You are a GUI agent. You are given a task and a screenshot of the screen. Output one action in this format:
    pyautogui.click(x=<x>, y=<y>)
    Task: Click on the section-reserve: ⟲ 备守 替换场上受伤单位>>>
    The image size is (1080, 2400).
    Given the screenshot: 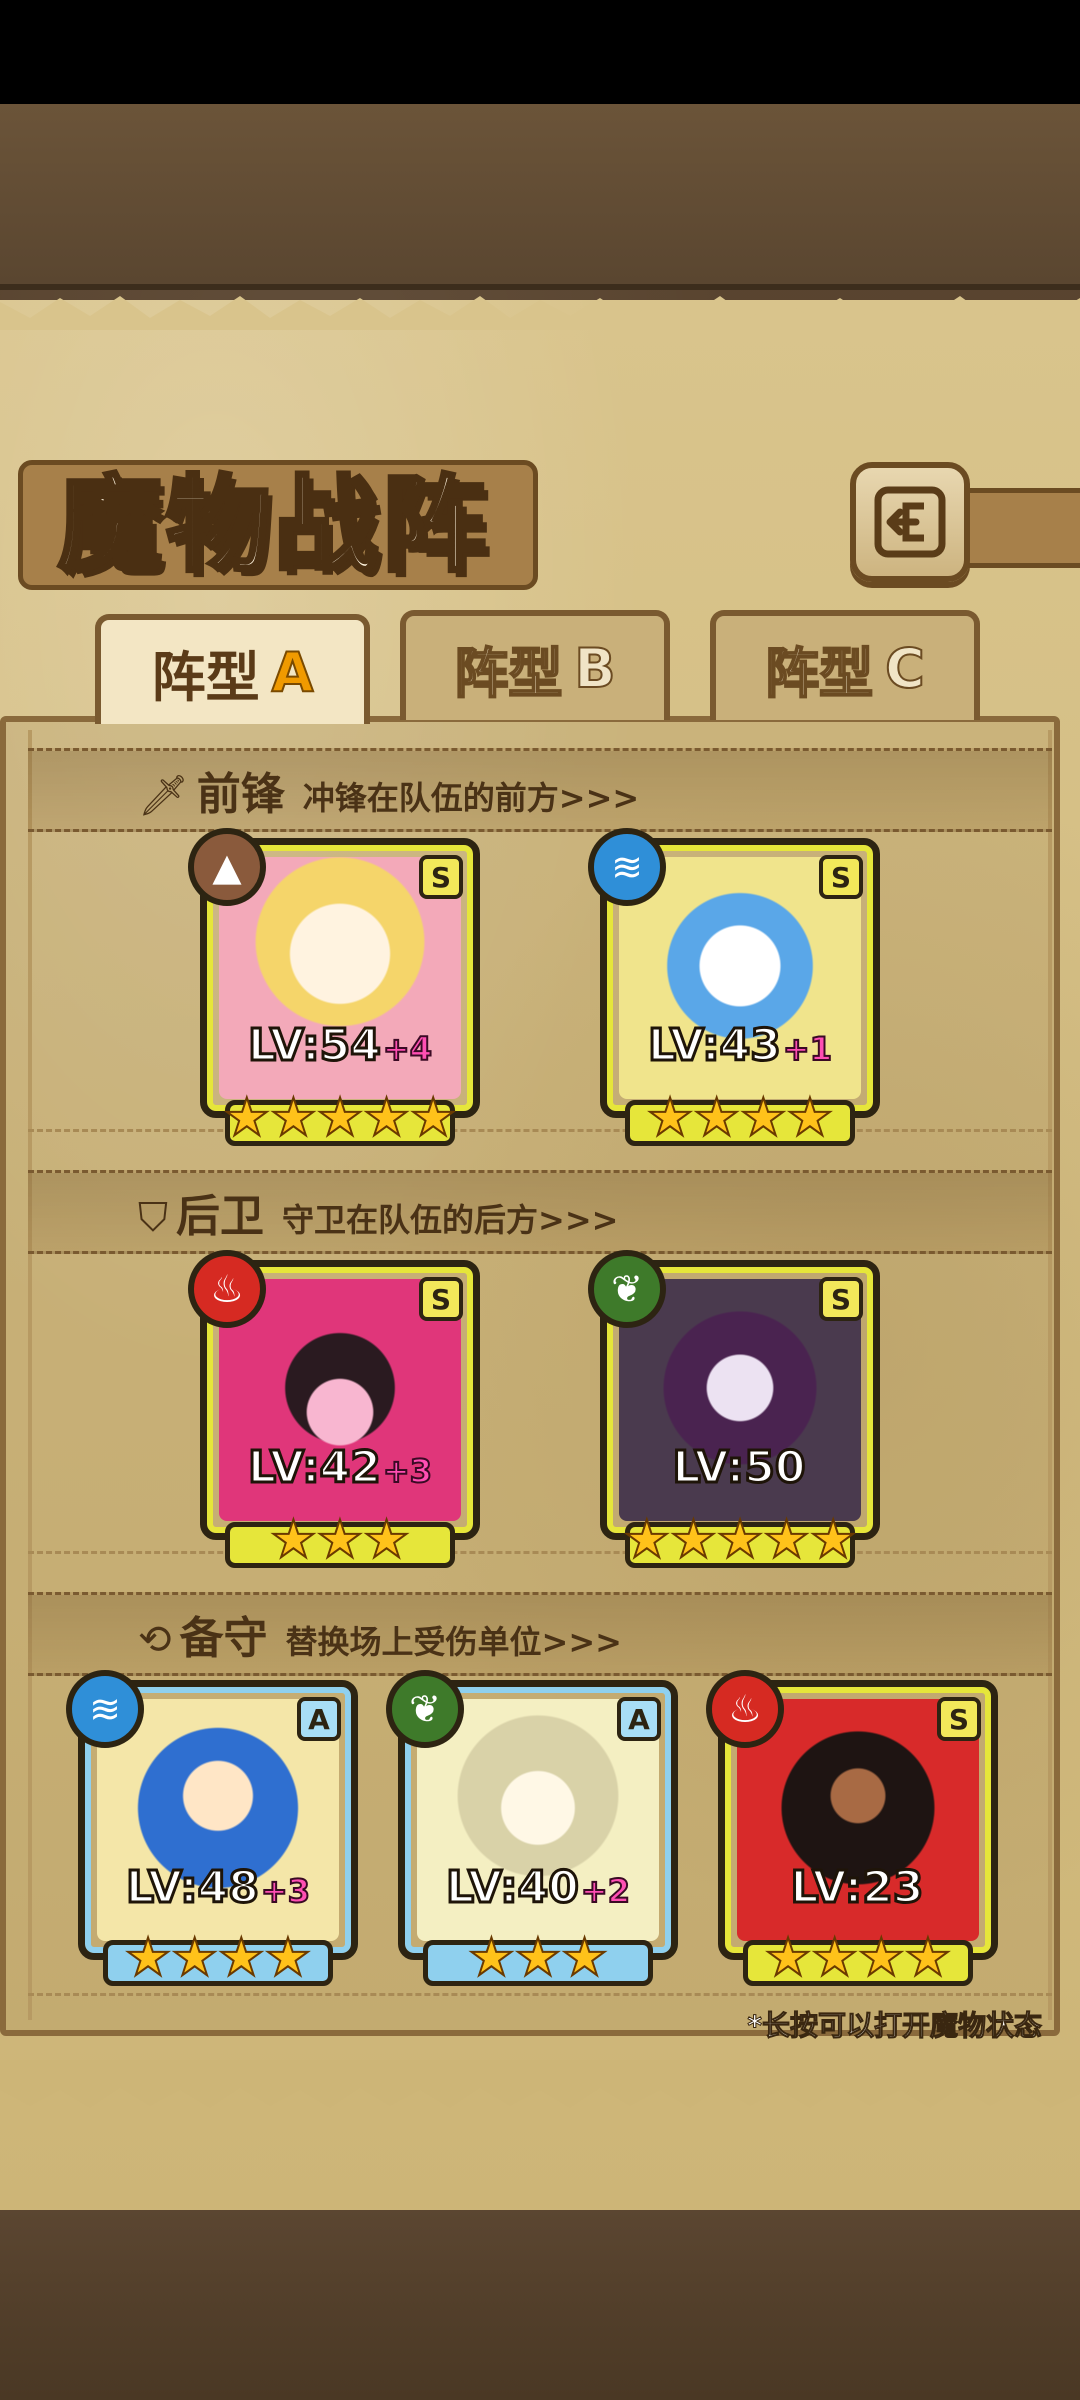 What is the action you would take?
    pyautogui.click(x=540, y=1634)
    